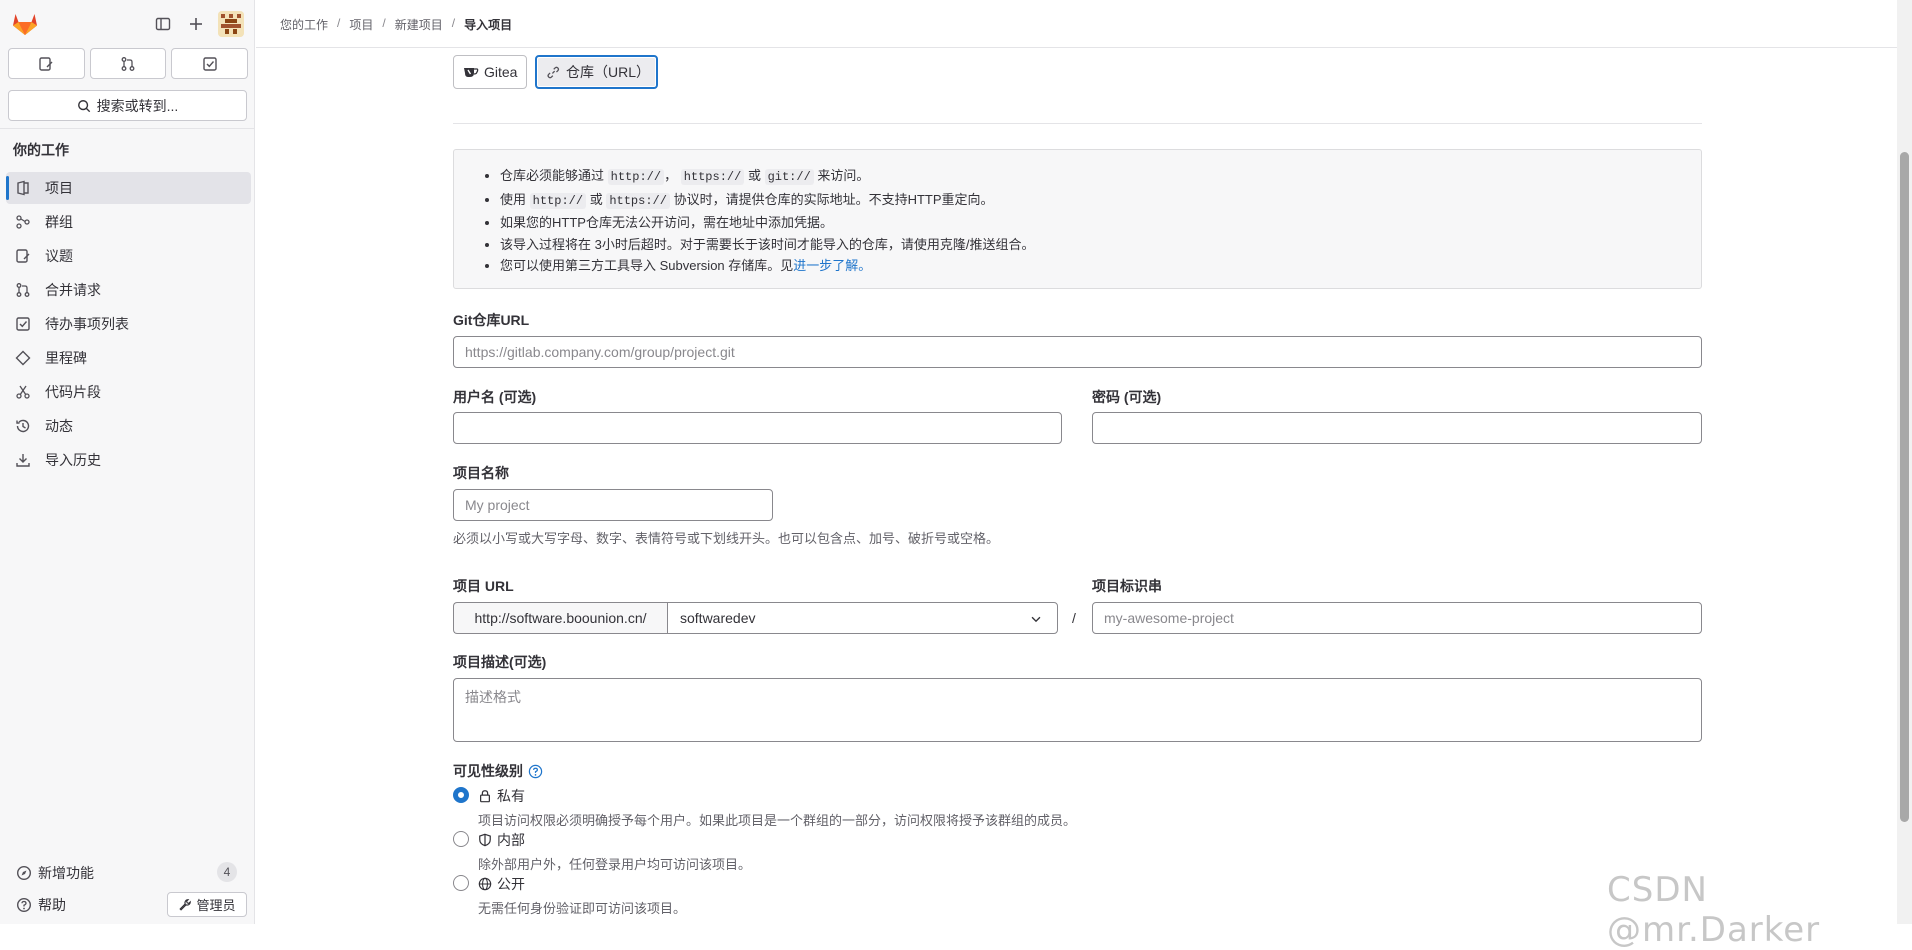 The image size is (1912, 950). Describe the element at coordinates (1084, 24) in the screenshot. I see `top-bar: 您的工作 / 项目 / 新建项目 / 导入项目` at that location.